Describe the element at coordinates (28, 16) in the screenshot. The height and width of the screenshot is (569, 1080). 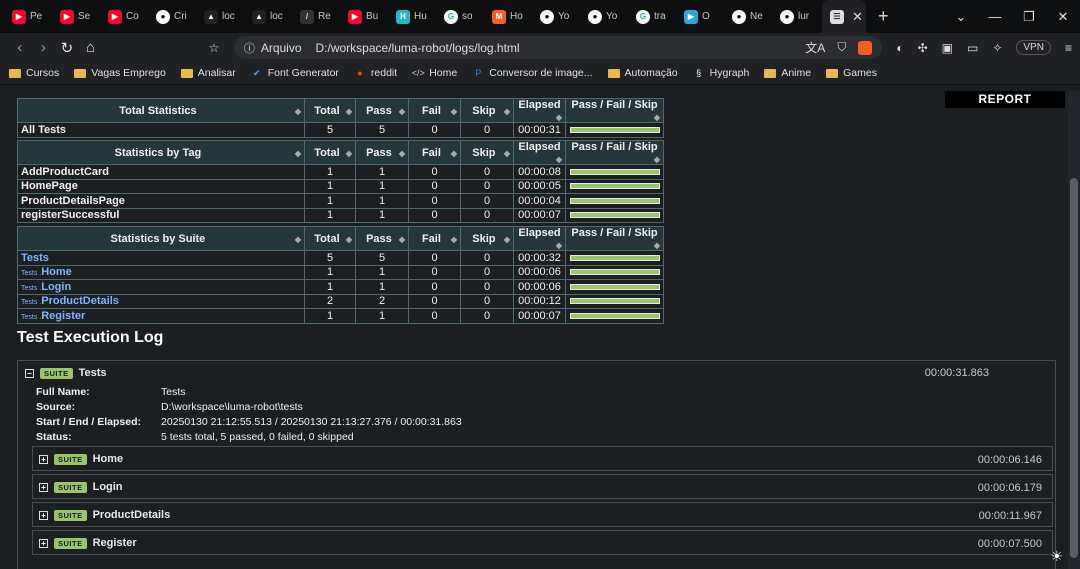
I see `browser-tab: ▶ Pe` at that location.